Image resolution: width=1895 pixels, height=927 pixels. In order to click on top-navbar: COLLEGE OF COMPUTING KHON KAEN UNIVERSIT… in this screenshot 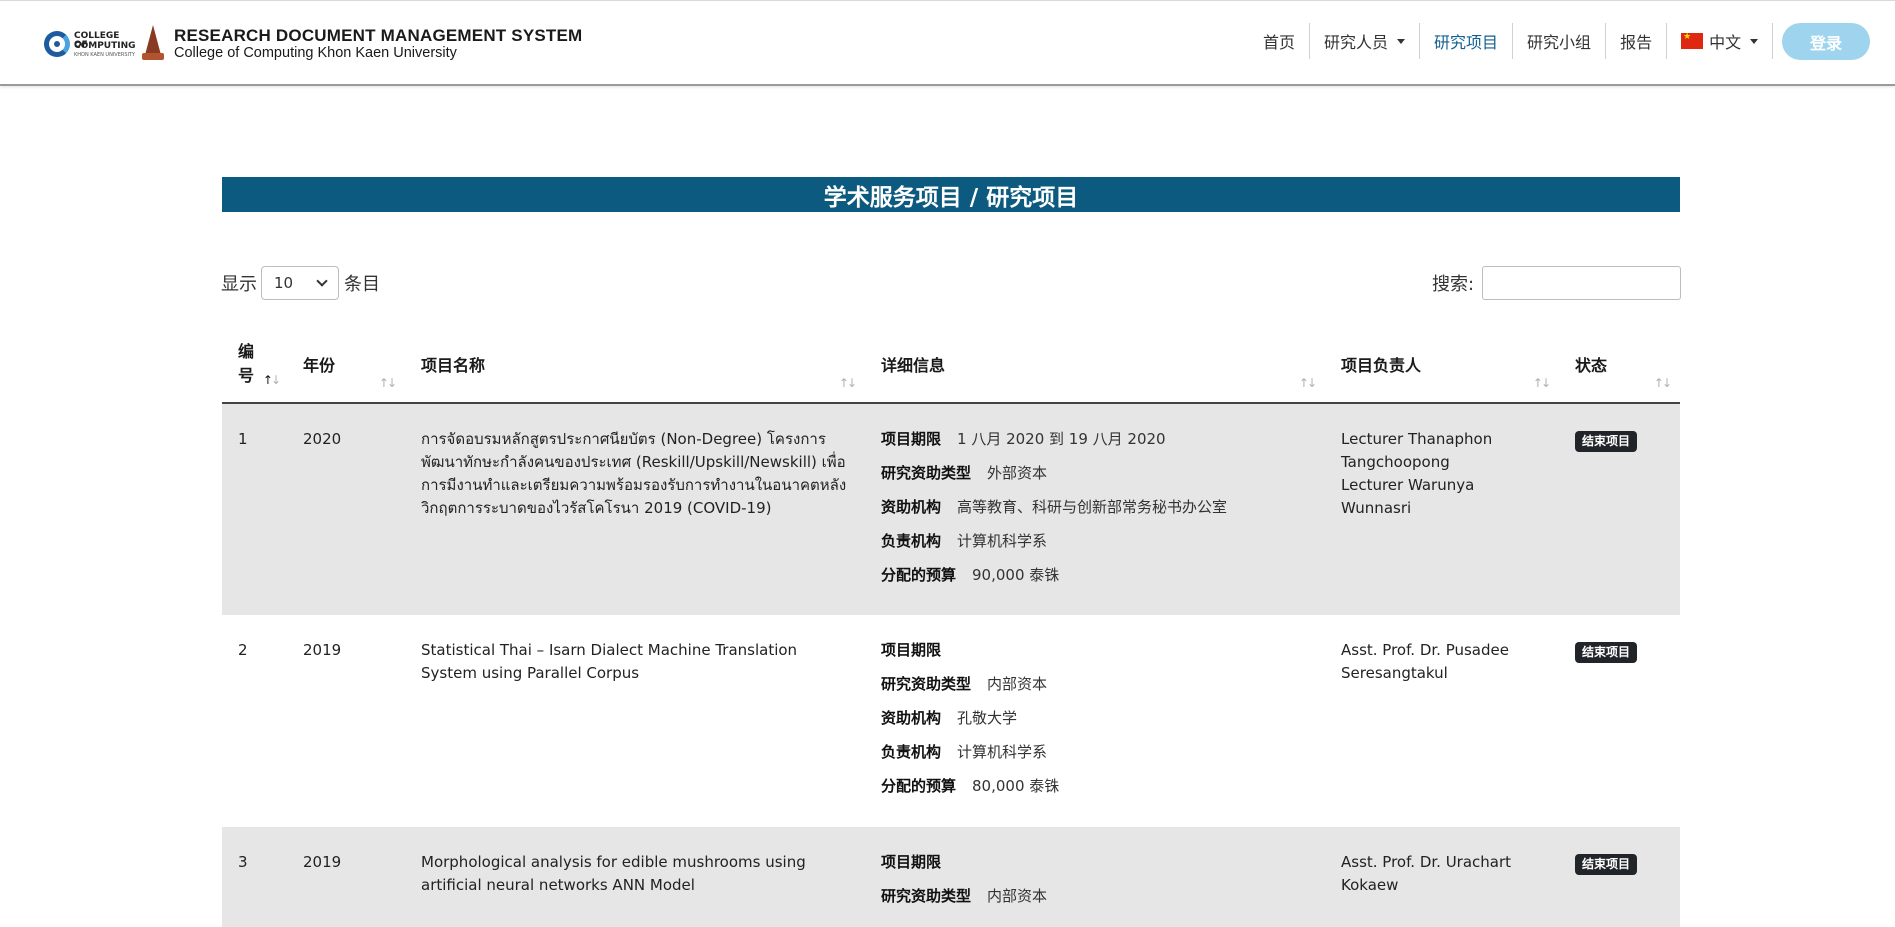, I will do `click(947, 43)`.